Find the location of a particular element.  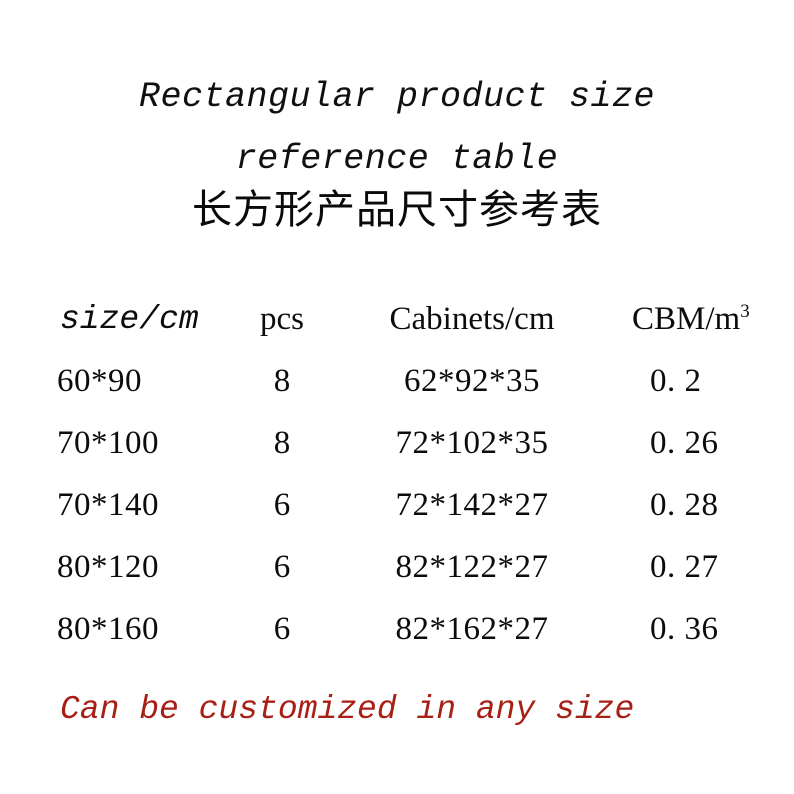

column-header-cbm: CBM/m3 is located at coordinates (698, 319).